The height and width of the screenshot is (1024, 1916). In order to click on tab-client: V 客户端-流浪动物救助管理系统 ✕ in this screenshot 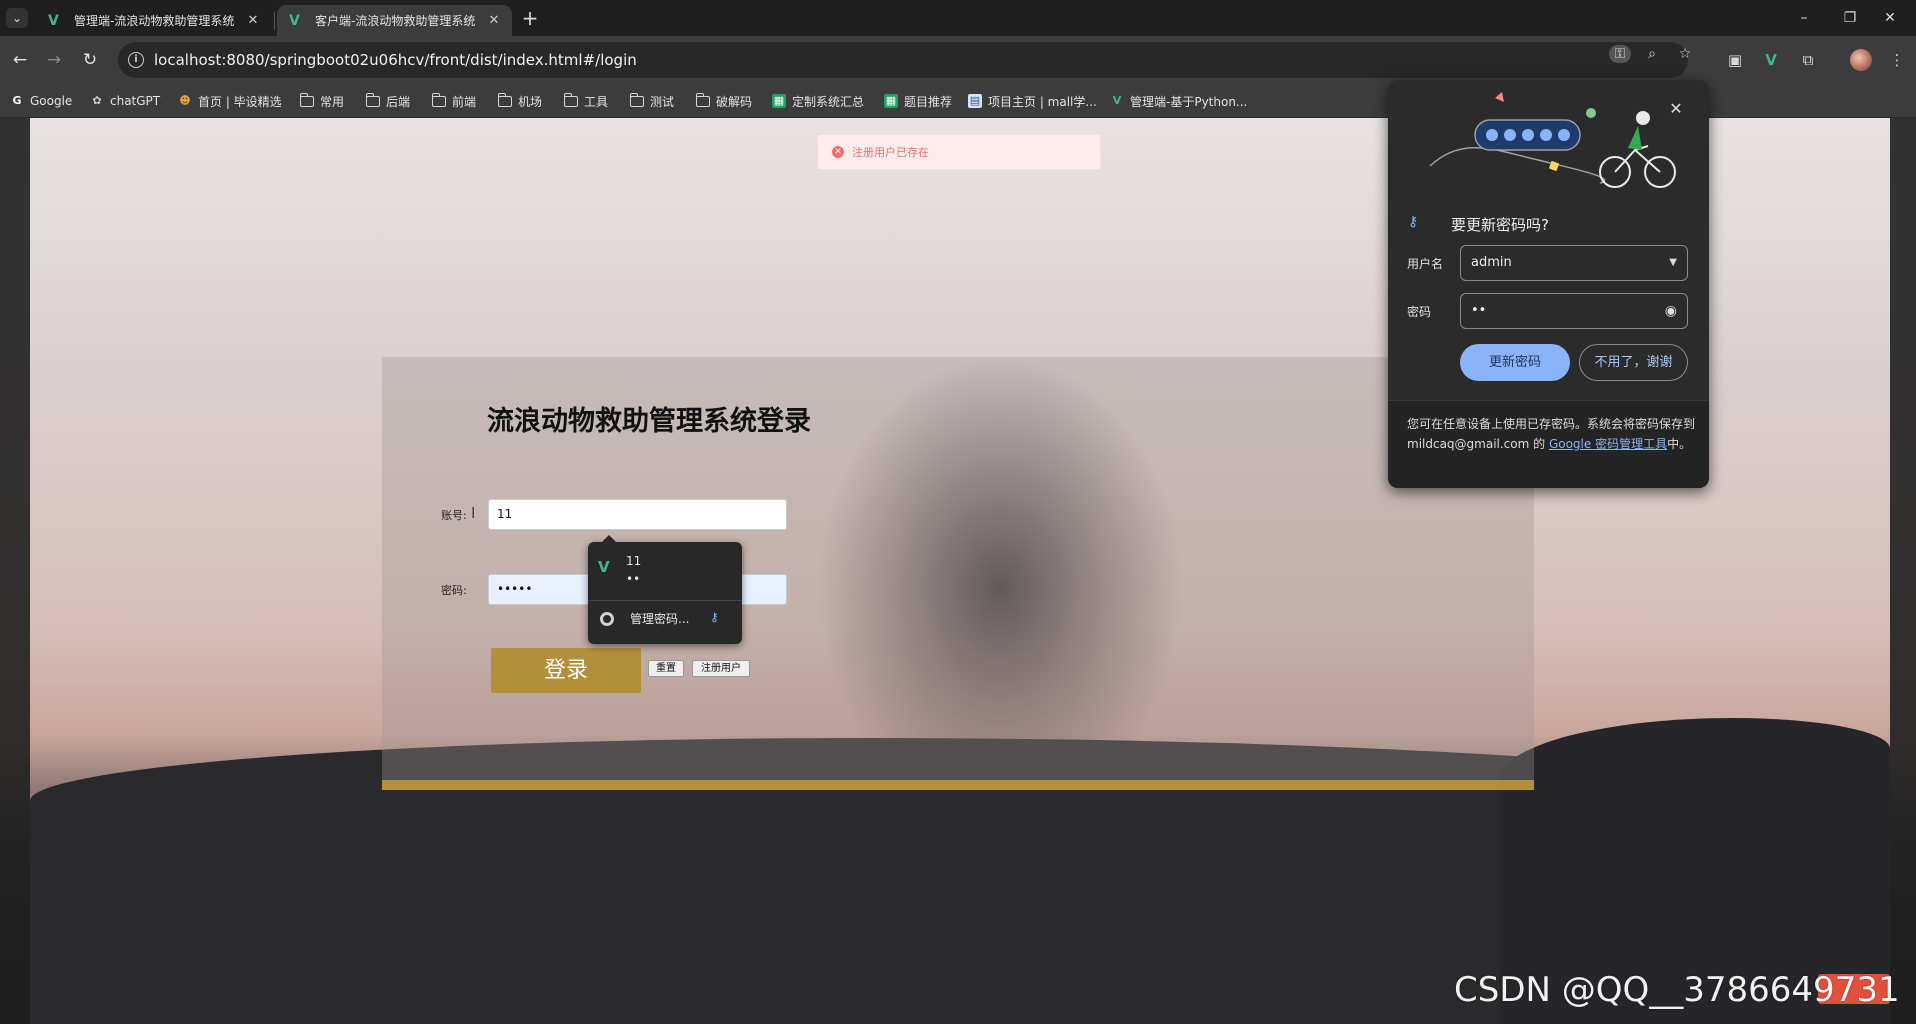, I will do `click(394, 20)`.